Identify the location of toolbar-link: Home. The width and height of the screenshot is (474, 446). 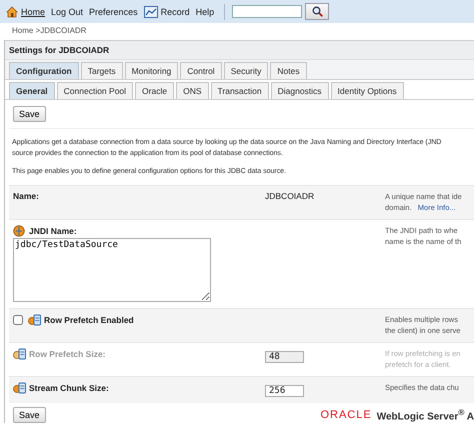
(33, 11).